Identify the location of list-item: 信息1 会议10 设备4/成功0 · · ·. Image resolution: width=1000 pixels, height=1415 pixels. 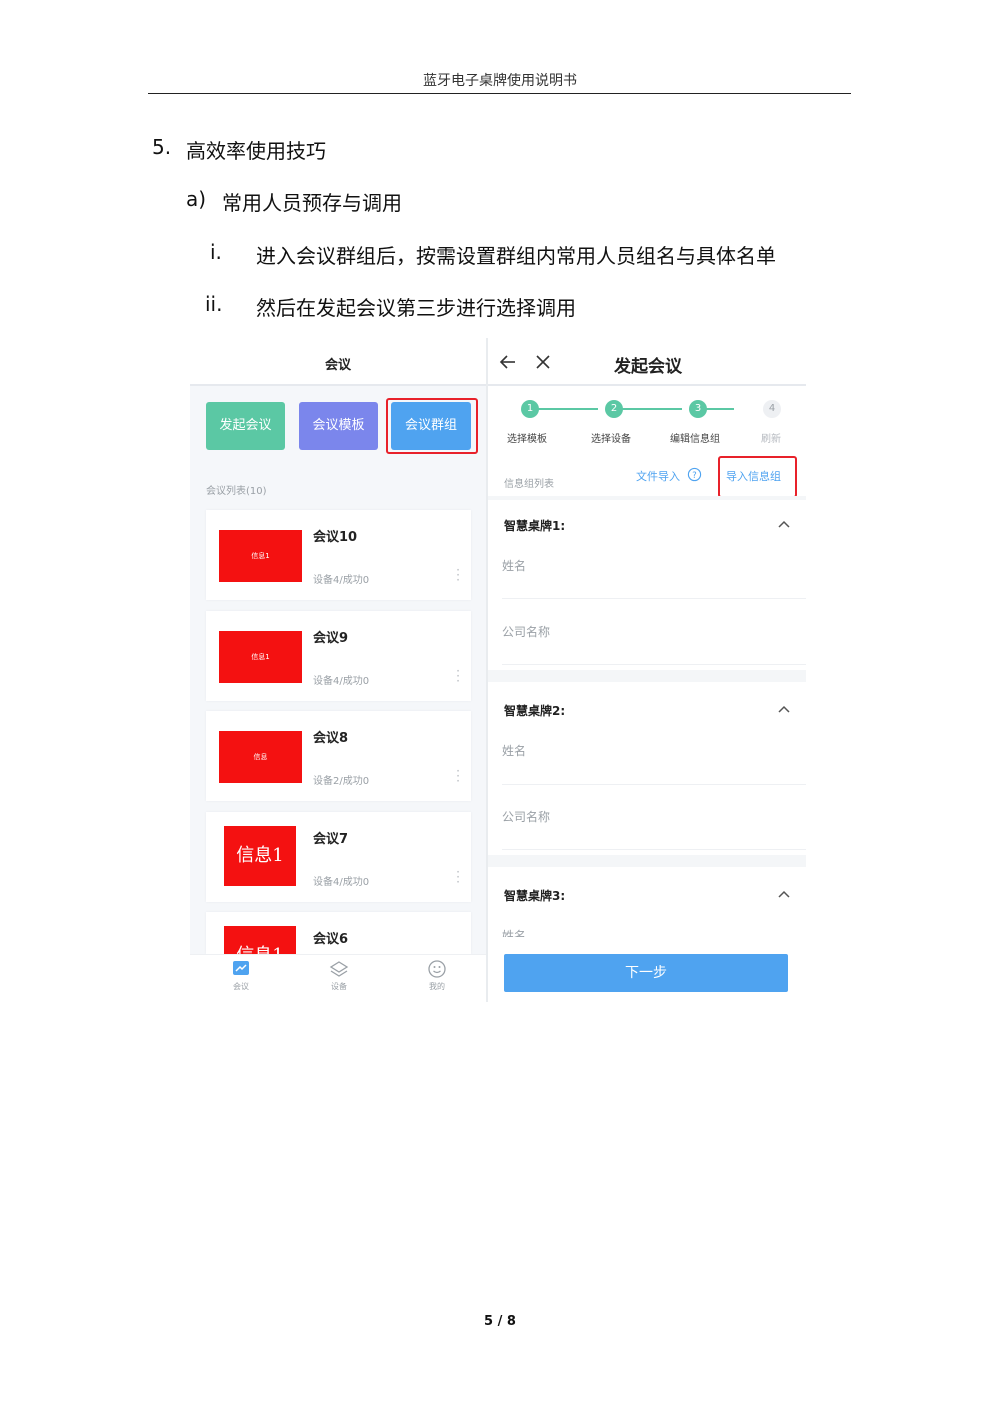
(338, 555).